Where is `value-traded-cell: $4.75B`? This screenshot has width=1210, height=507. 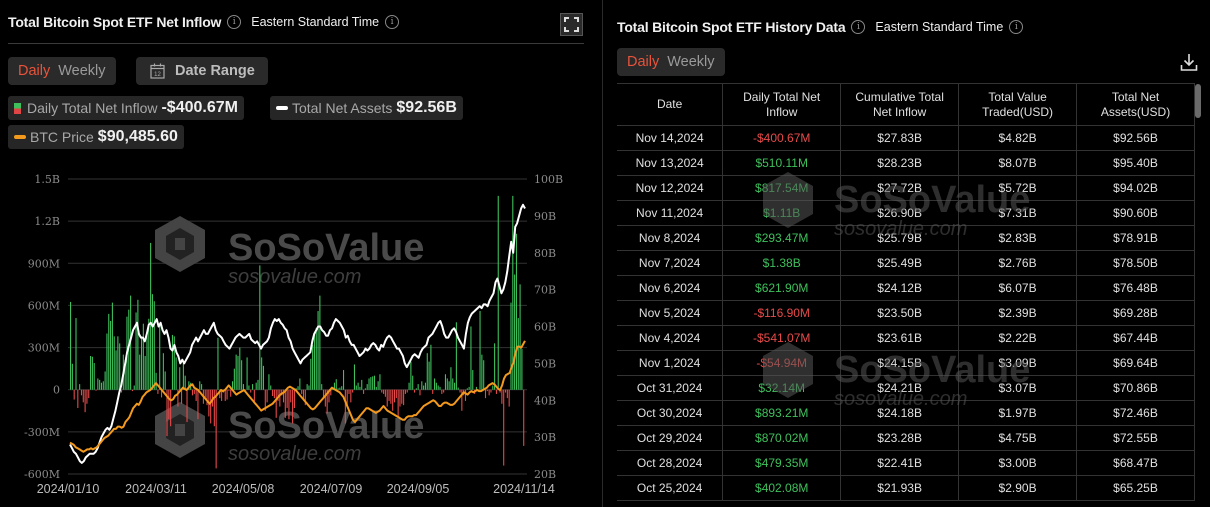 value-traded-cell: $4.75B is located at coordinates (1018, 438).